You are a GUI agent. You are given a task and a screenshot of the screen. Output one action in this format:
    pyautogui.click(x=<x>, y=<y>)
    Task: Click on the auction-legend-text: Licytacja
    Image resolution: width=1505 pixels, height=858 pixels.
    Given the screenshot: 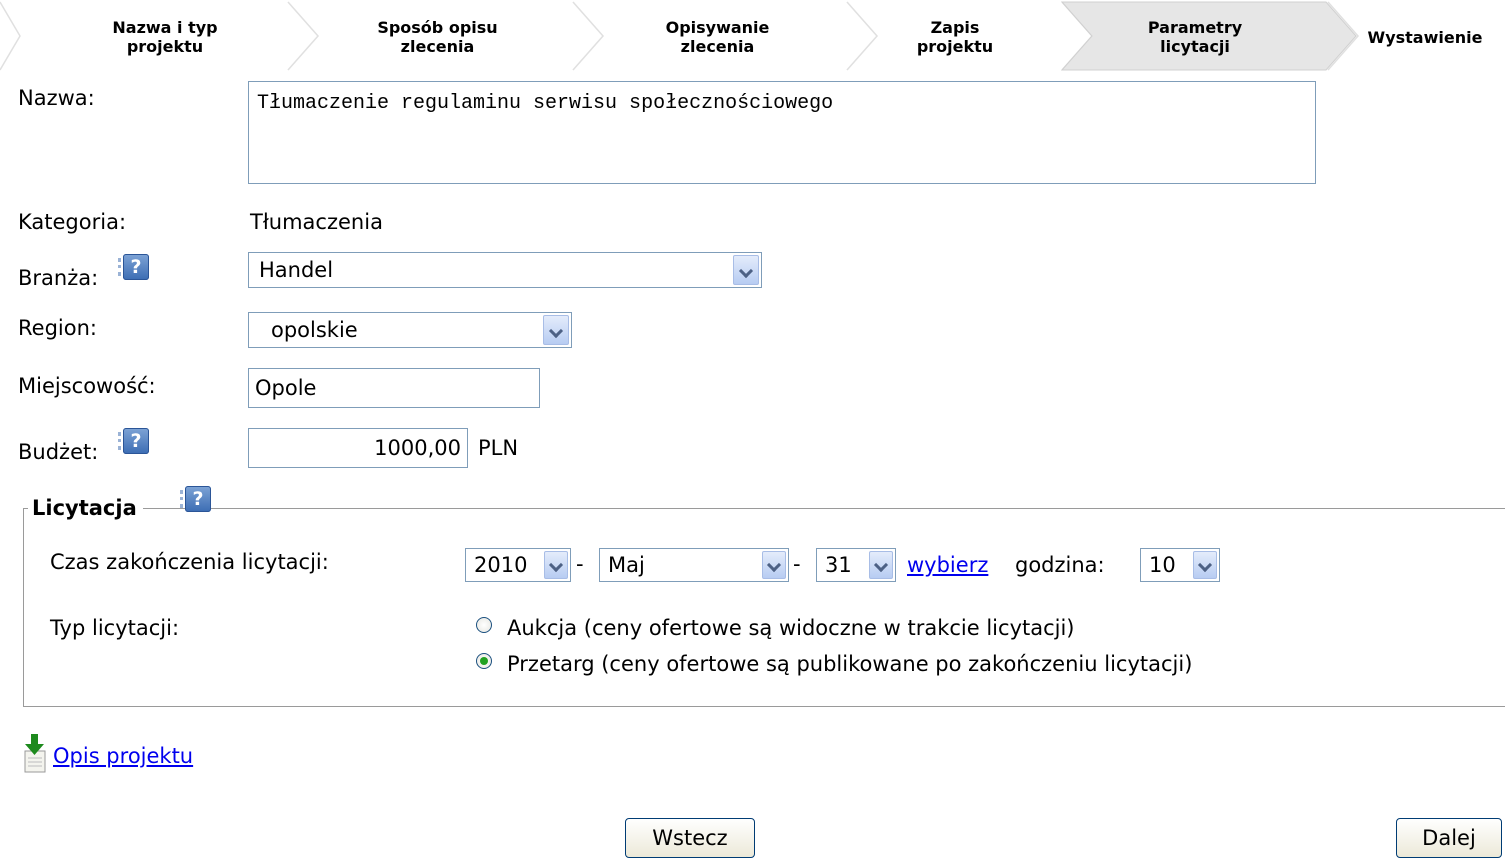 What is the action you would take?
    pyautogui.click(x=84, y=508)
    